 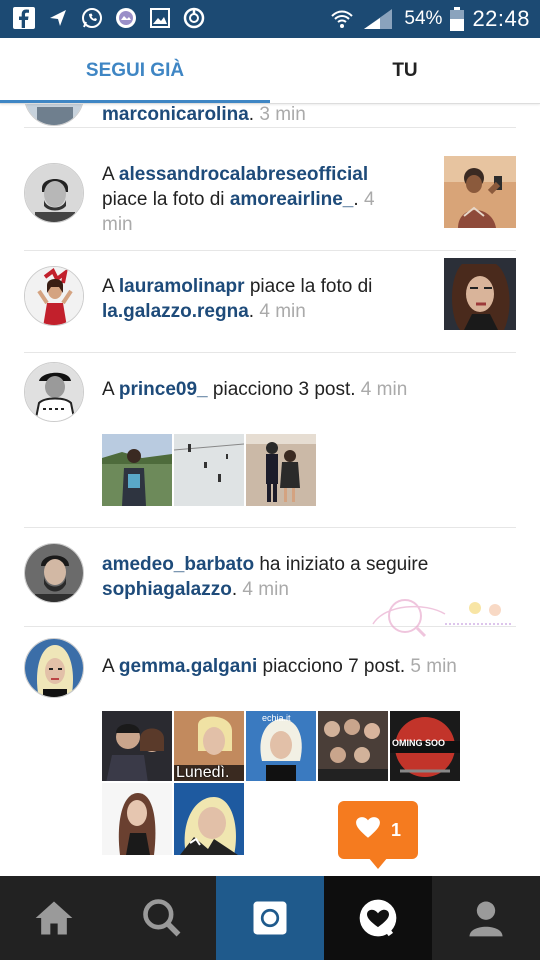 I want to click on activity-icon, so click(x=378, y=918).